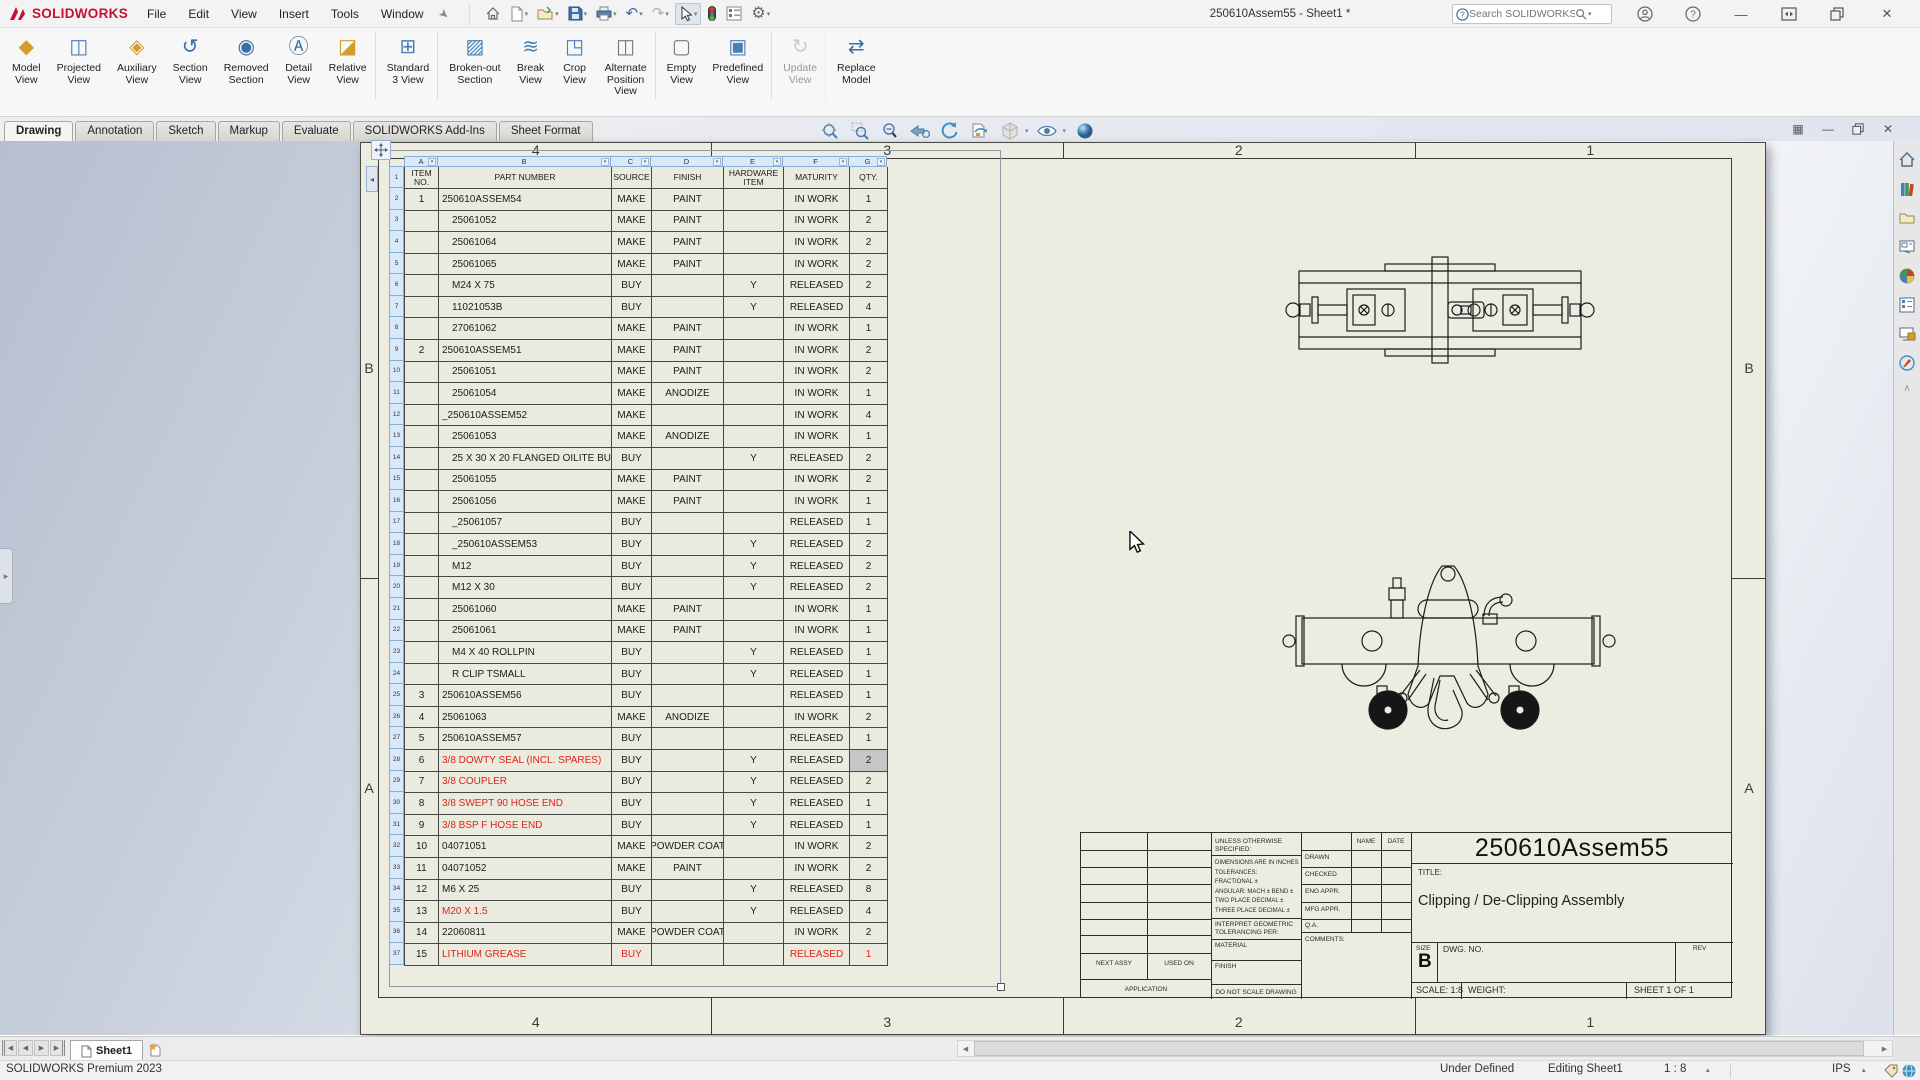 The image size is (1920, 1080). Describe the element at coordinates (1828, 128) in the screenshot. I see `document-minimize-button: —` at that location.